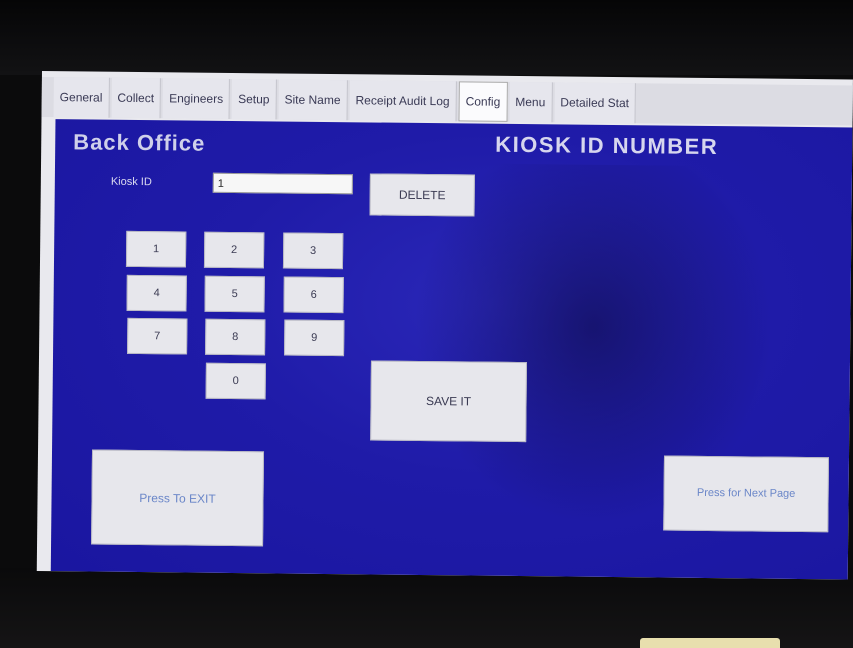  I want to click on delete-button: DELETE, so click(422, 195).